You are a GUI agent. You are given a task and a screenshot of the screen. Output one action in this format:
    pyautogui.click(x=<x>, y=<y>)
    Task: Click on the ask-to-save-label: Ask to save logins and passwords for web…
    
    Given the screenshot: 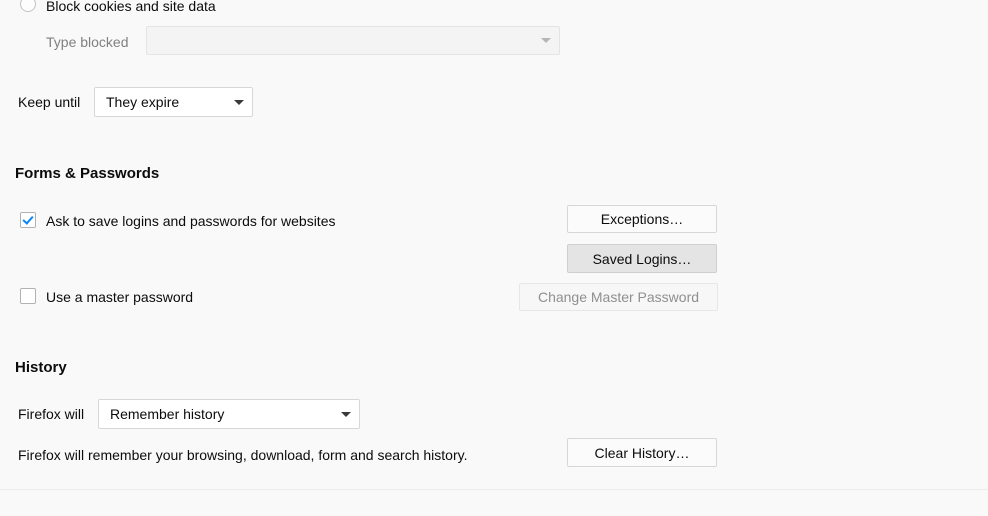 What is the action you would take?
    pyautogui.click(x=190, y=221)
    